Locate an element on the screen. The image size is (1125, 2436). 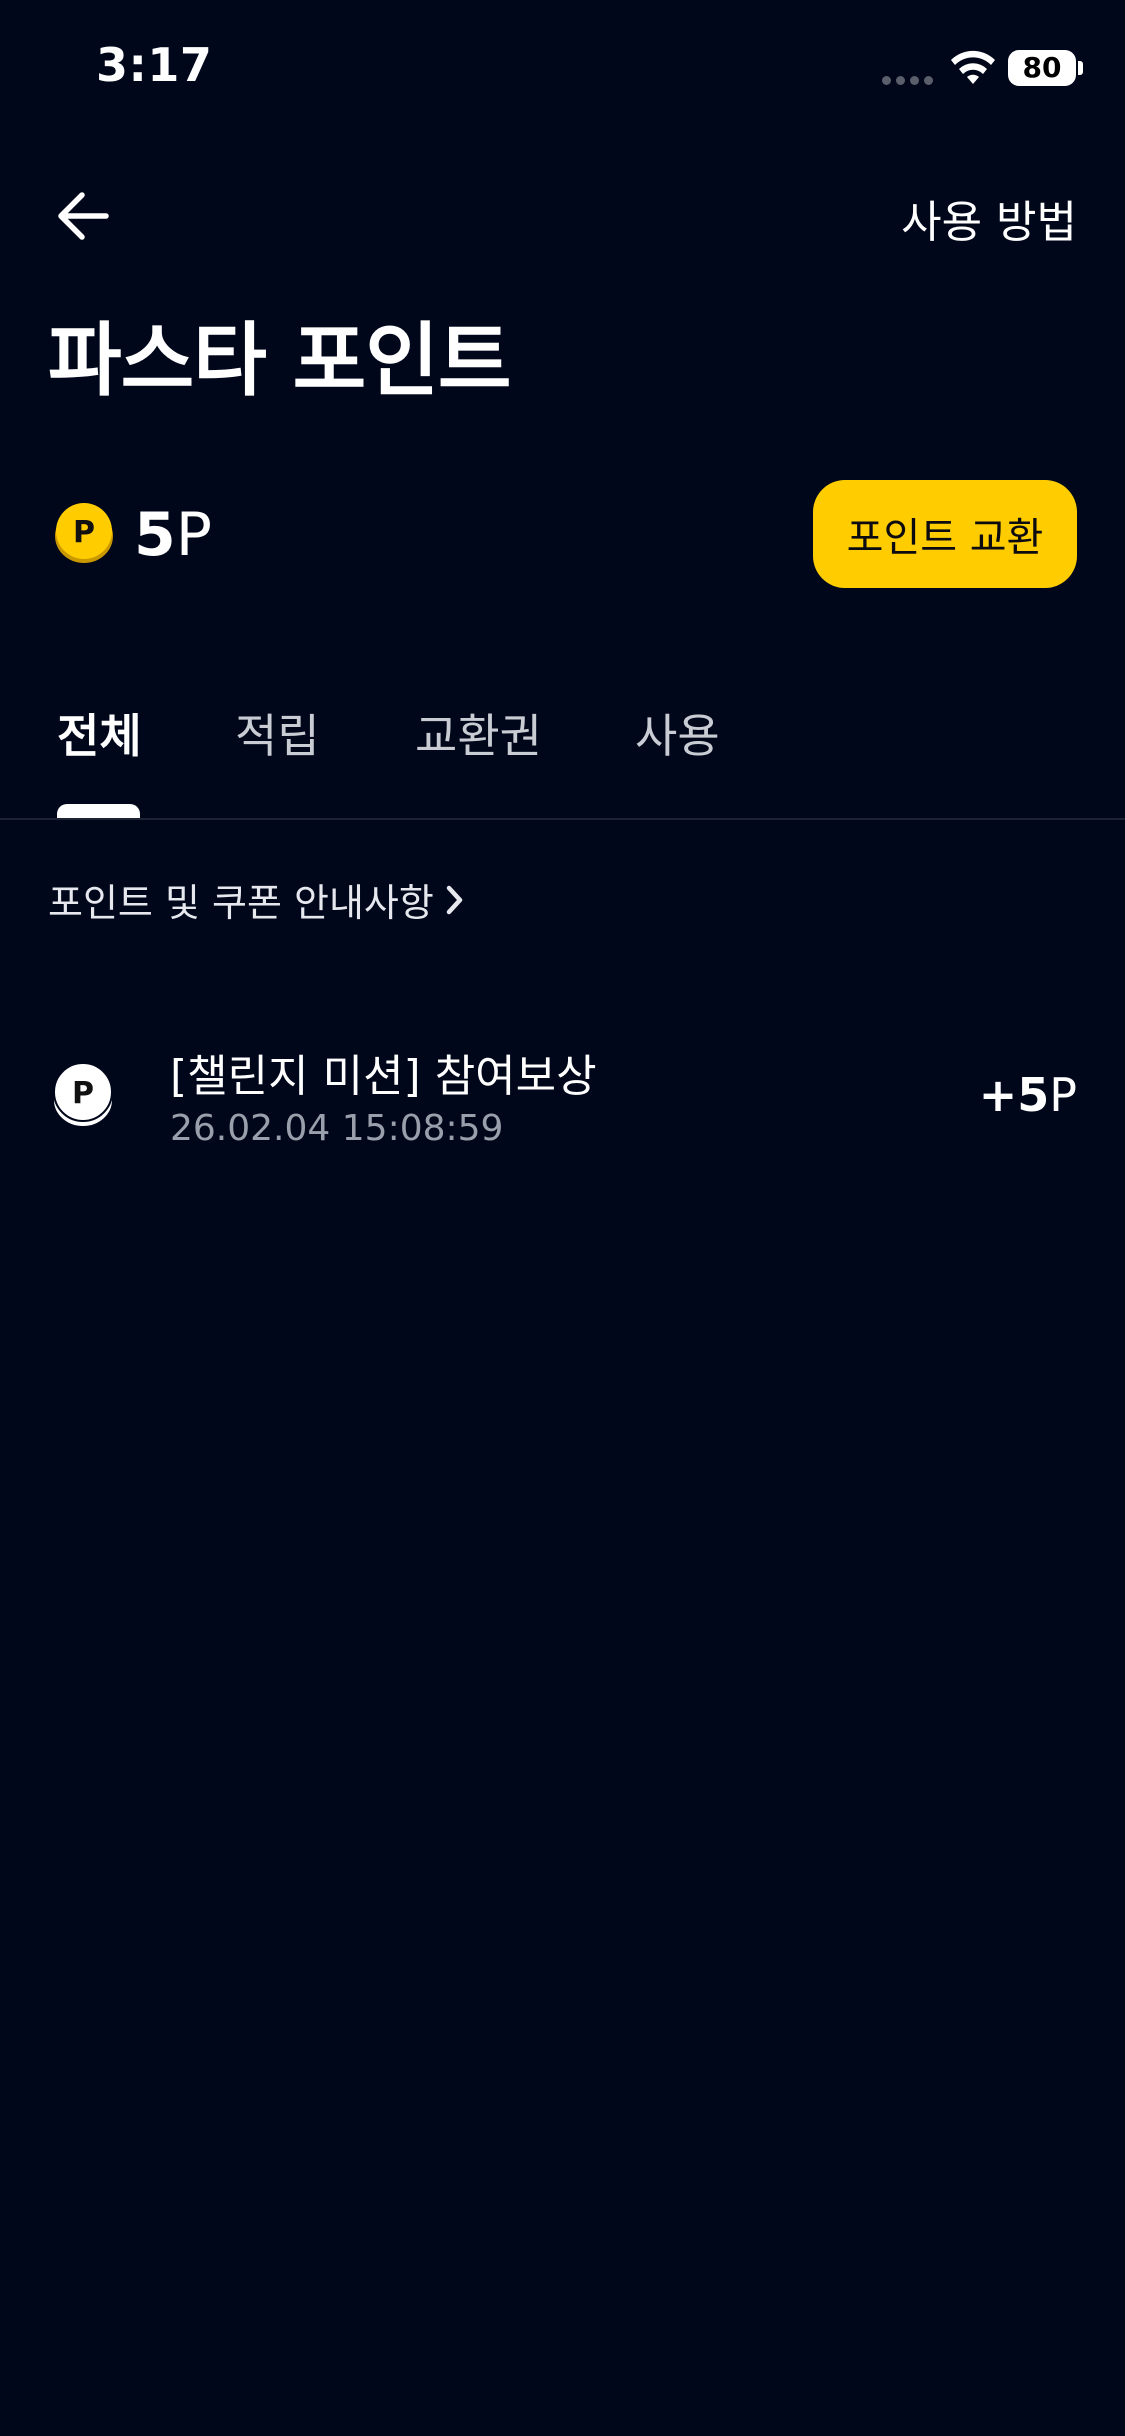
points-coupons-notice-link: 포인트 및 쿠폰 안내사항 is located at coordinates (257, 899).